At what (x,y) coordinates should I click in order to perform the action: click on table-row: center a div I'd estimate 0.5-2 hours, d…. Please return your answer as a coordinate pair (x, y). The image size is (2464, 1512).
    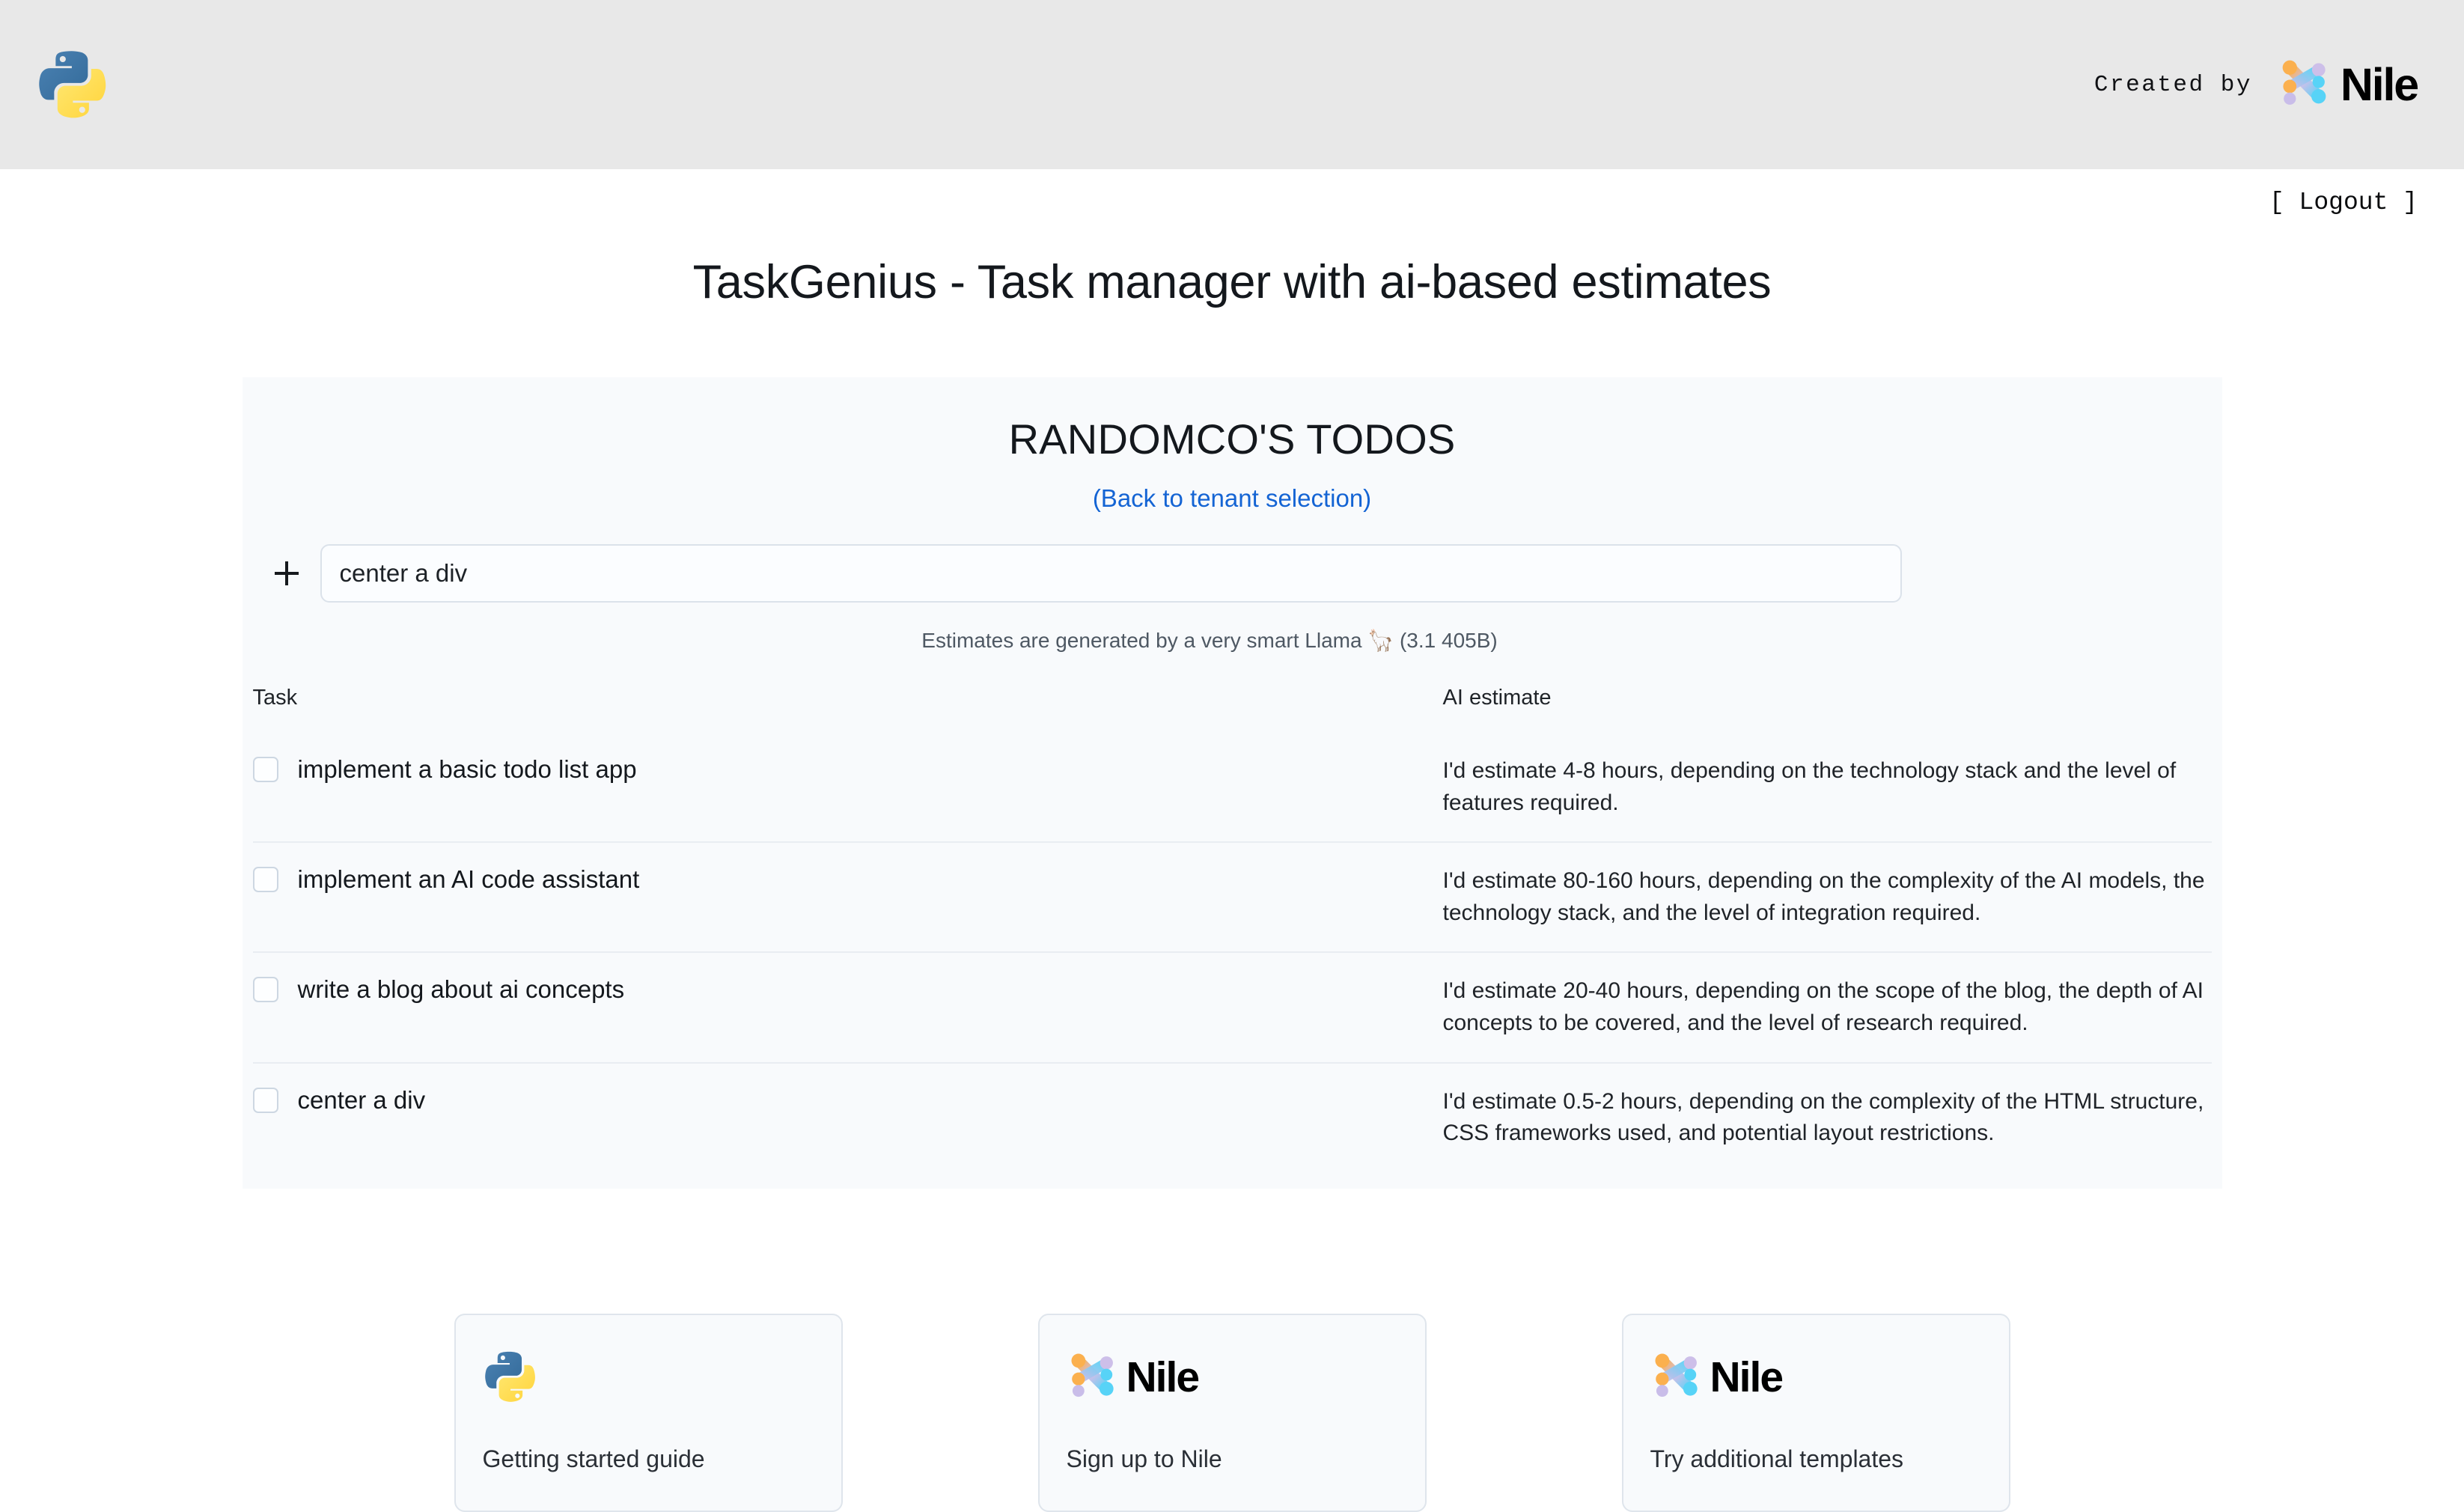
    Looking at the image, I should click on (1232, 1116).